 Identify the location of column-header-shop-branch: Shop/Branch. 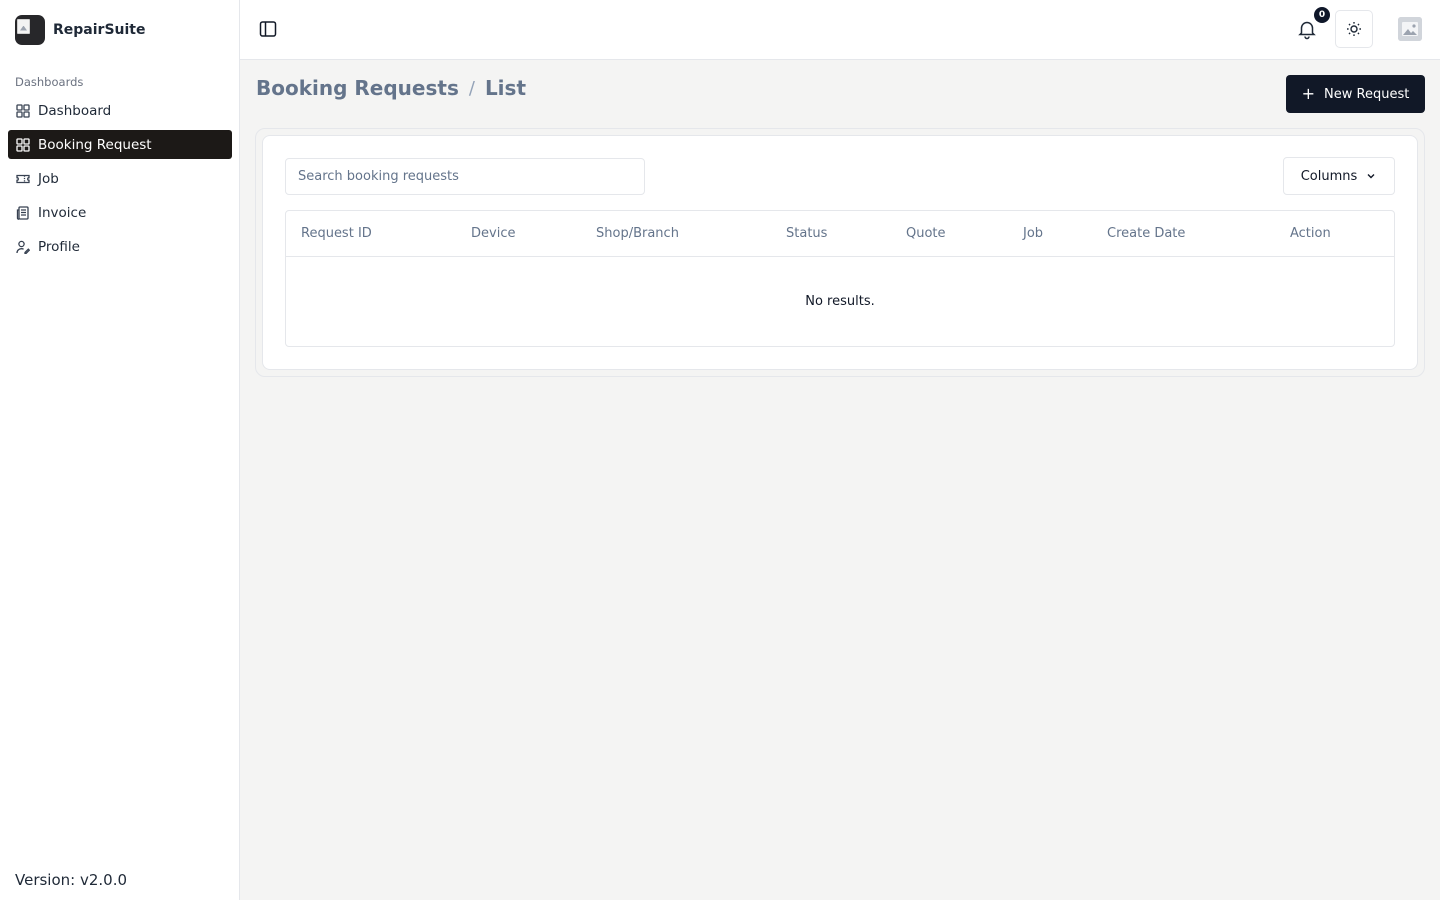
(637, 233).